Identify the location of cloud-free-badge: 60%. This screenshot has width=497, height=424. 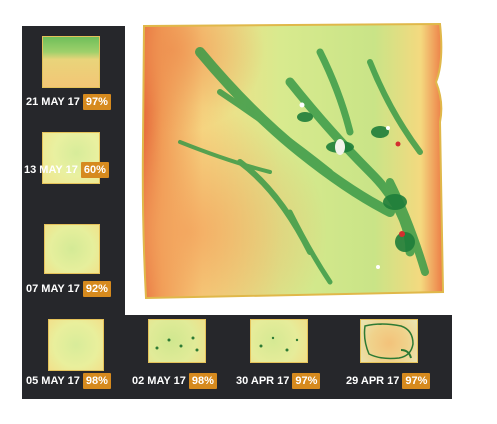
(94, 170).